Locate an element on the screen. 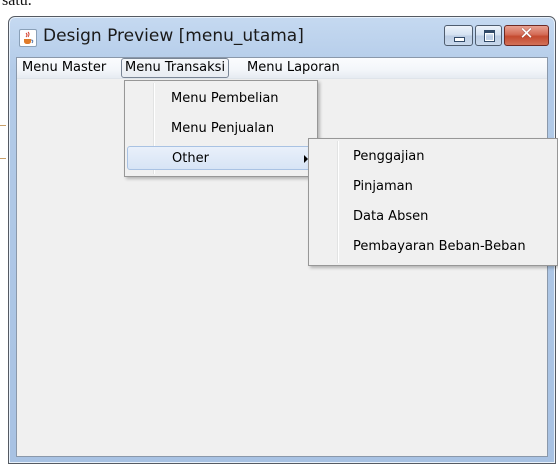 The image size is (558, 465). menu-transaksi: Menu Transaksi is located at coordinates (175, 68).